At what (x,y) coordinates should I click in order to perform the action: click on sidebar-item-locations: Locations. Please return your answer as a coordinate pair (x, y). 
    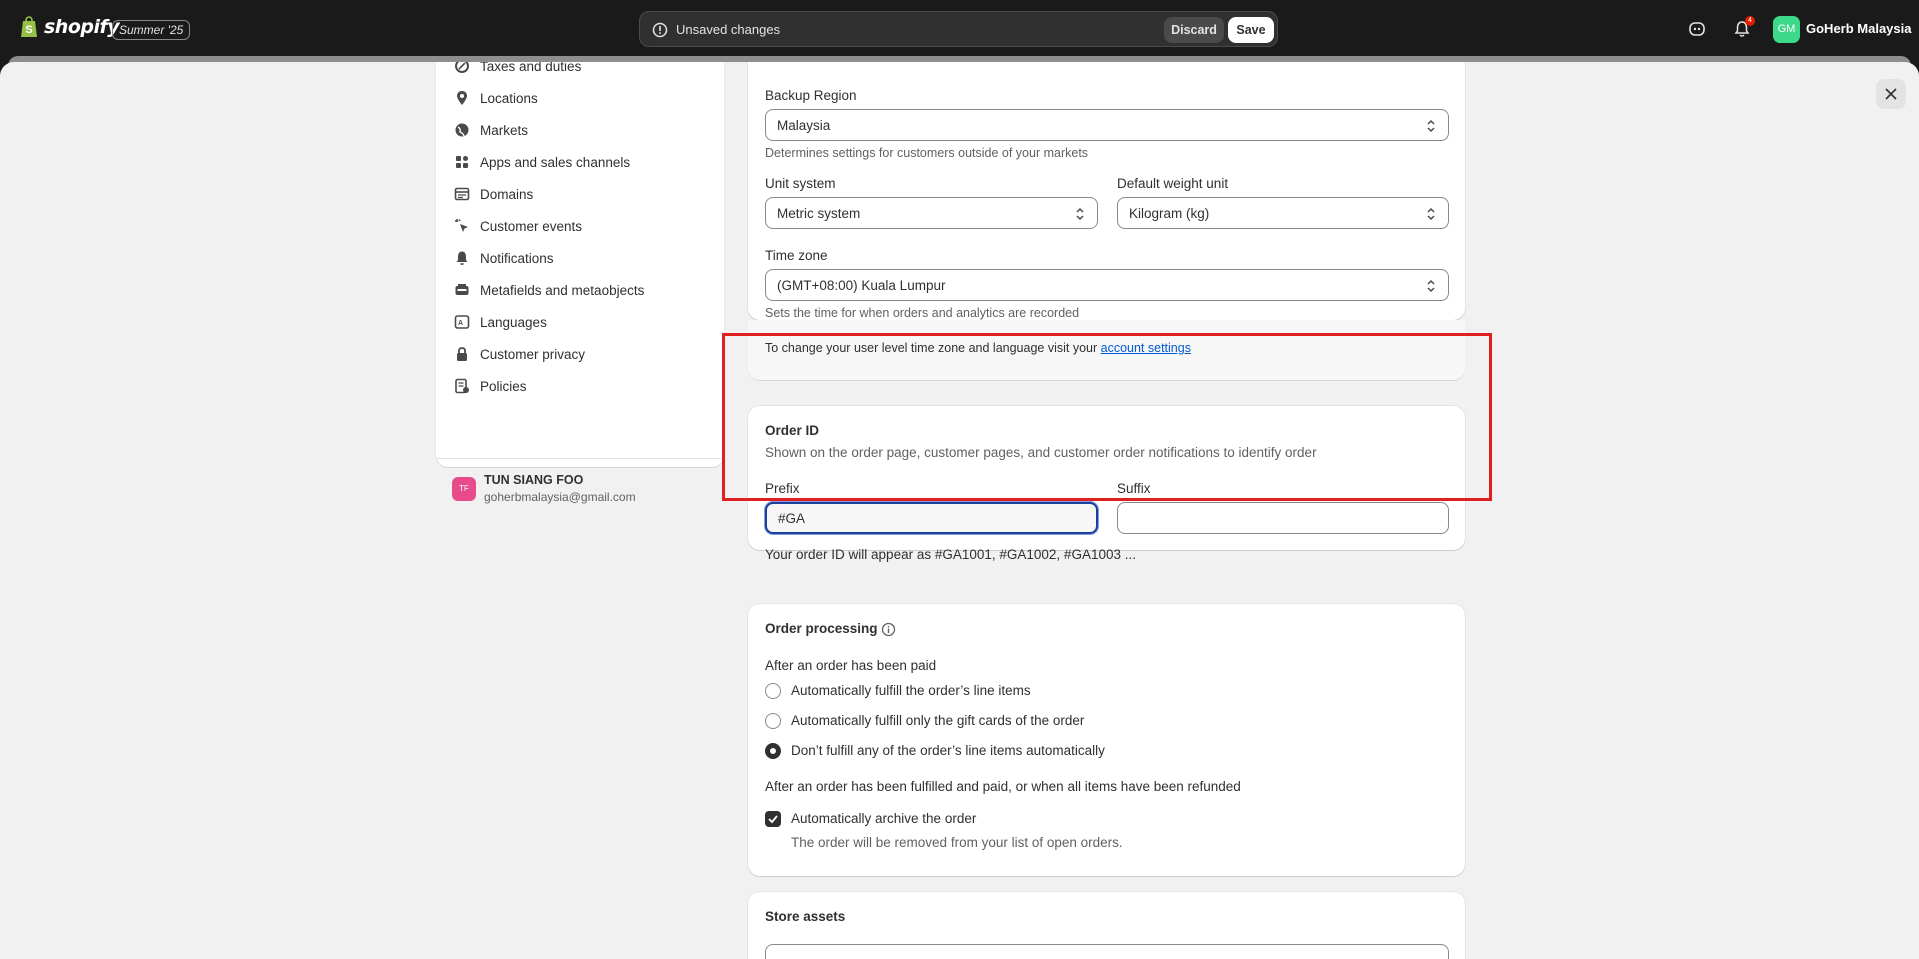
    Looking at the image, I should click on (496, 98).